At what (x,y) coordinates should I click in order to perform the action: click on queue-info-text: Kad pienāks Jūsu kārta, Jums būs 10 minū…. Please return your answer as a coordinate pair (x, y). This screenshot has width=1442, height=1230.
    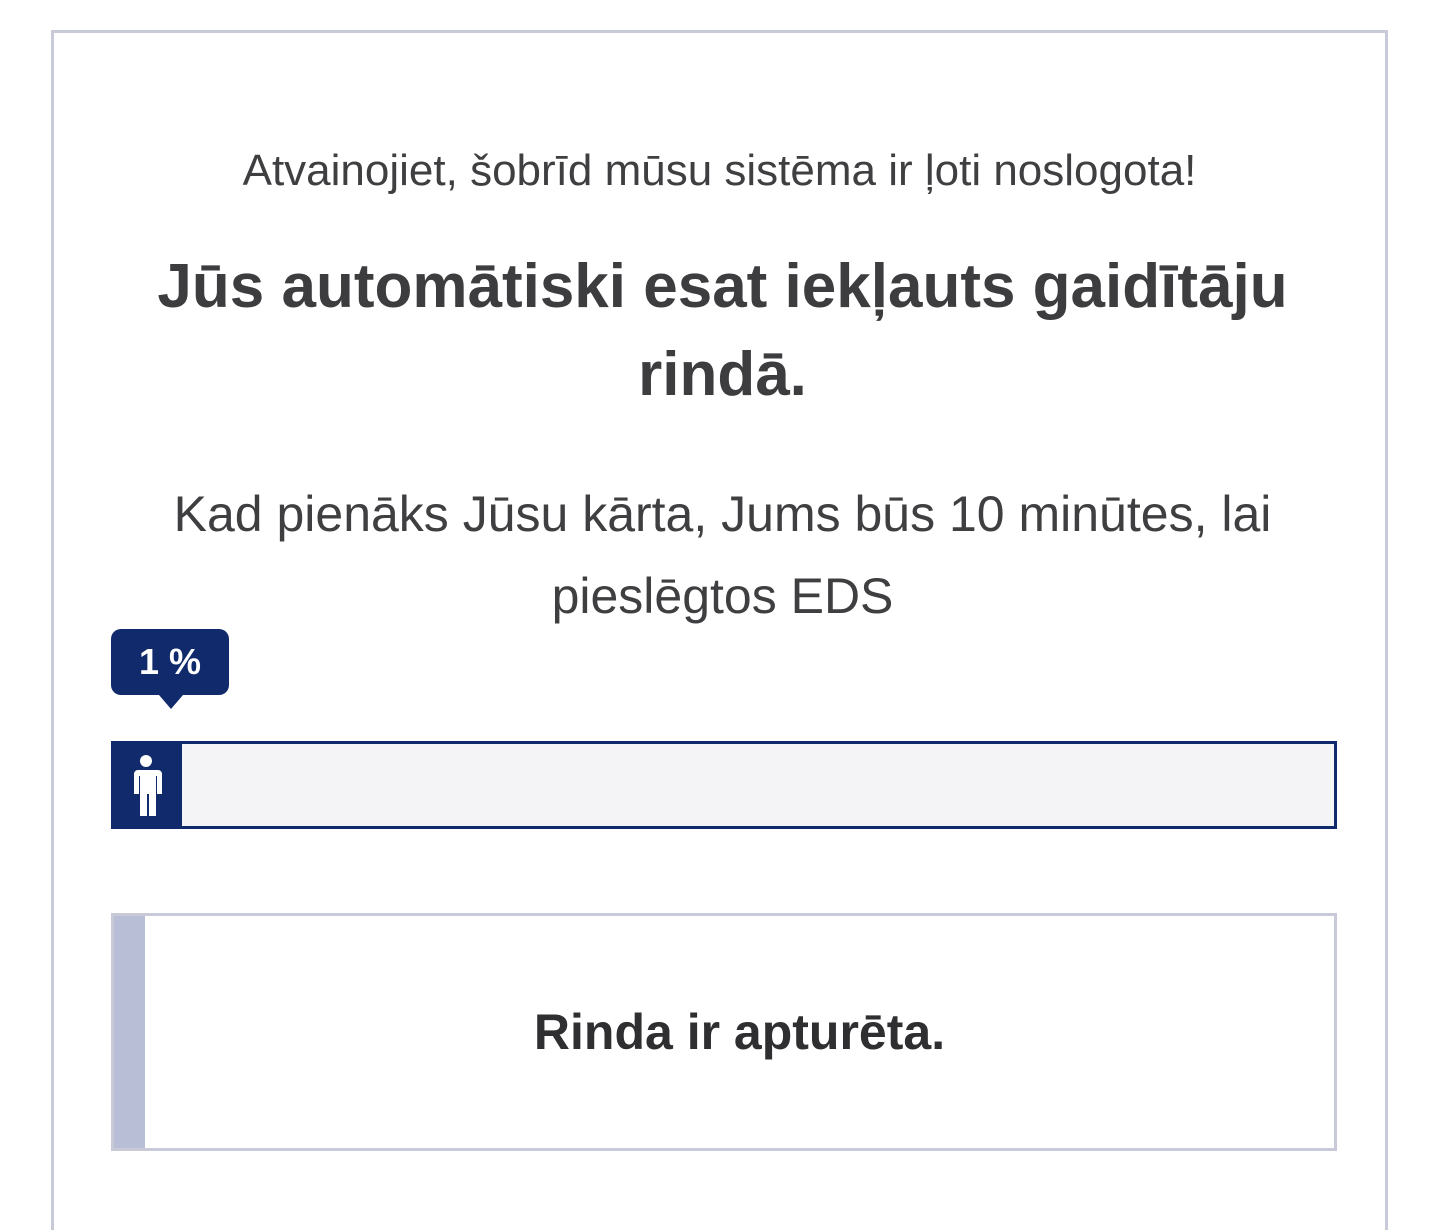
    Looking at the image, I should click on (722, 555).